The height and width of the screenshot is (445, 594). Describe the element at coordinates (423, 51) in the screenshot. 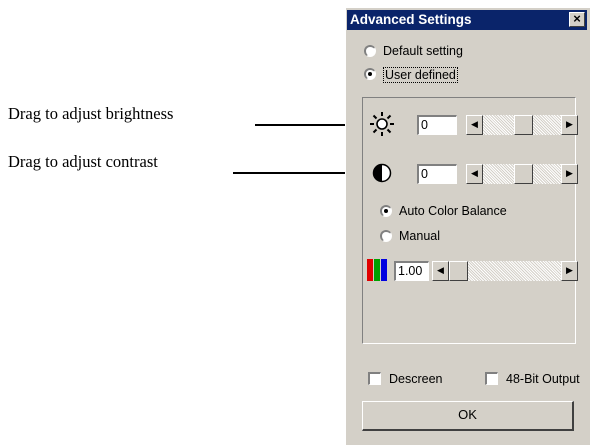

I see `default-setting-label: Default setting` at that location.